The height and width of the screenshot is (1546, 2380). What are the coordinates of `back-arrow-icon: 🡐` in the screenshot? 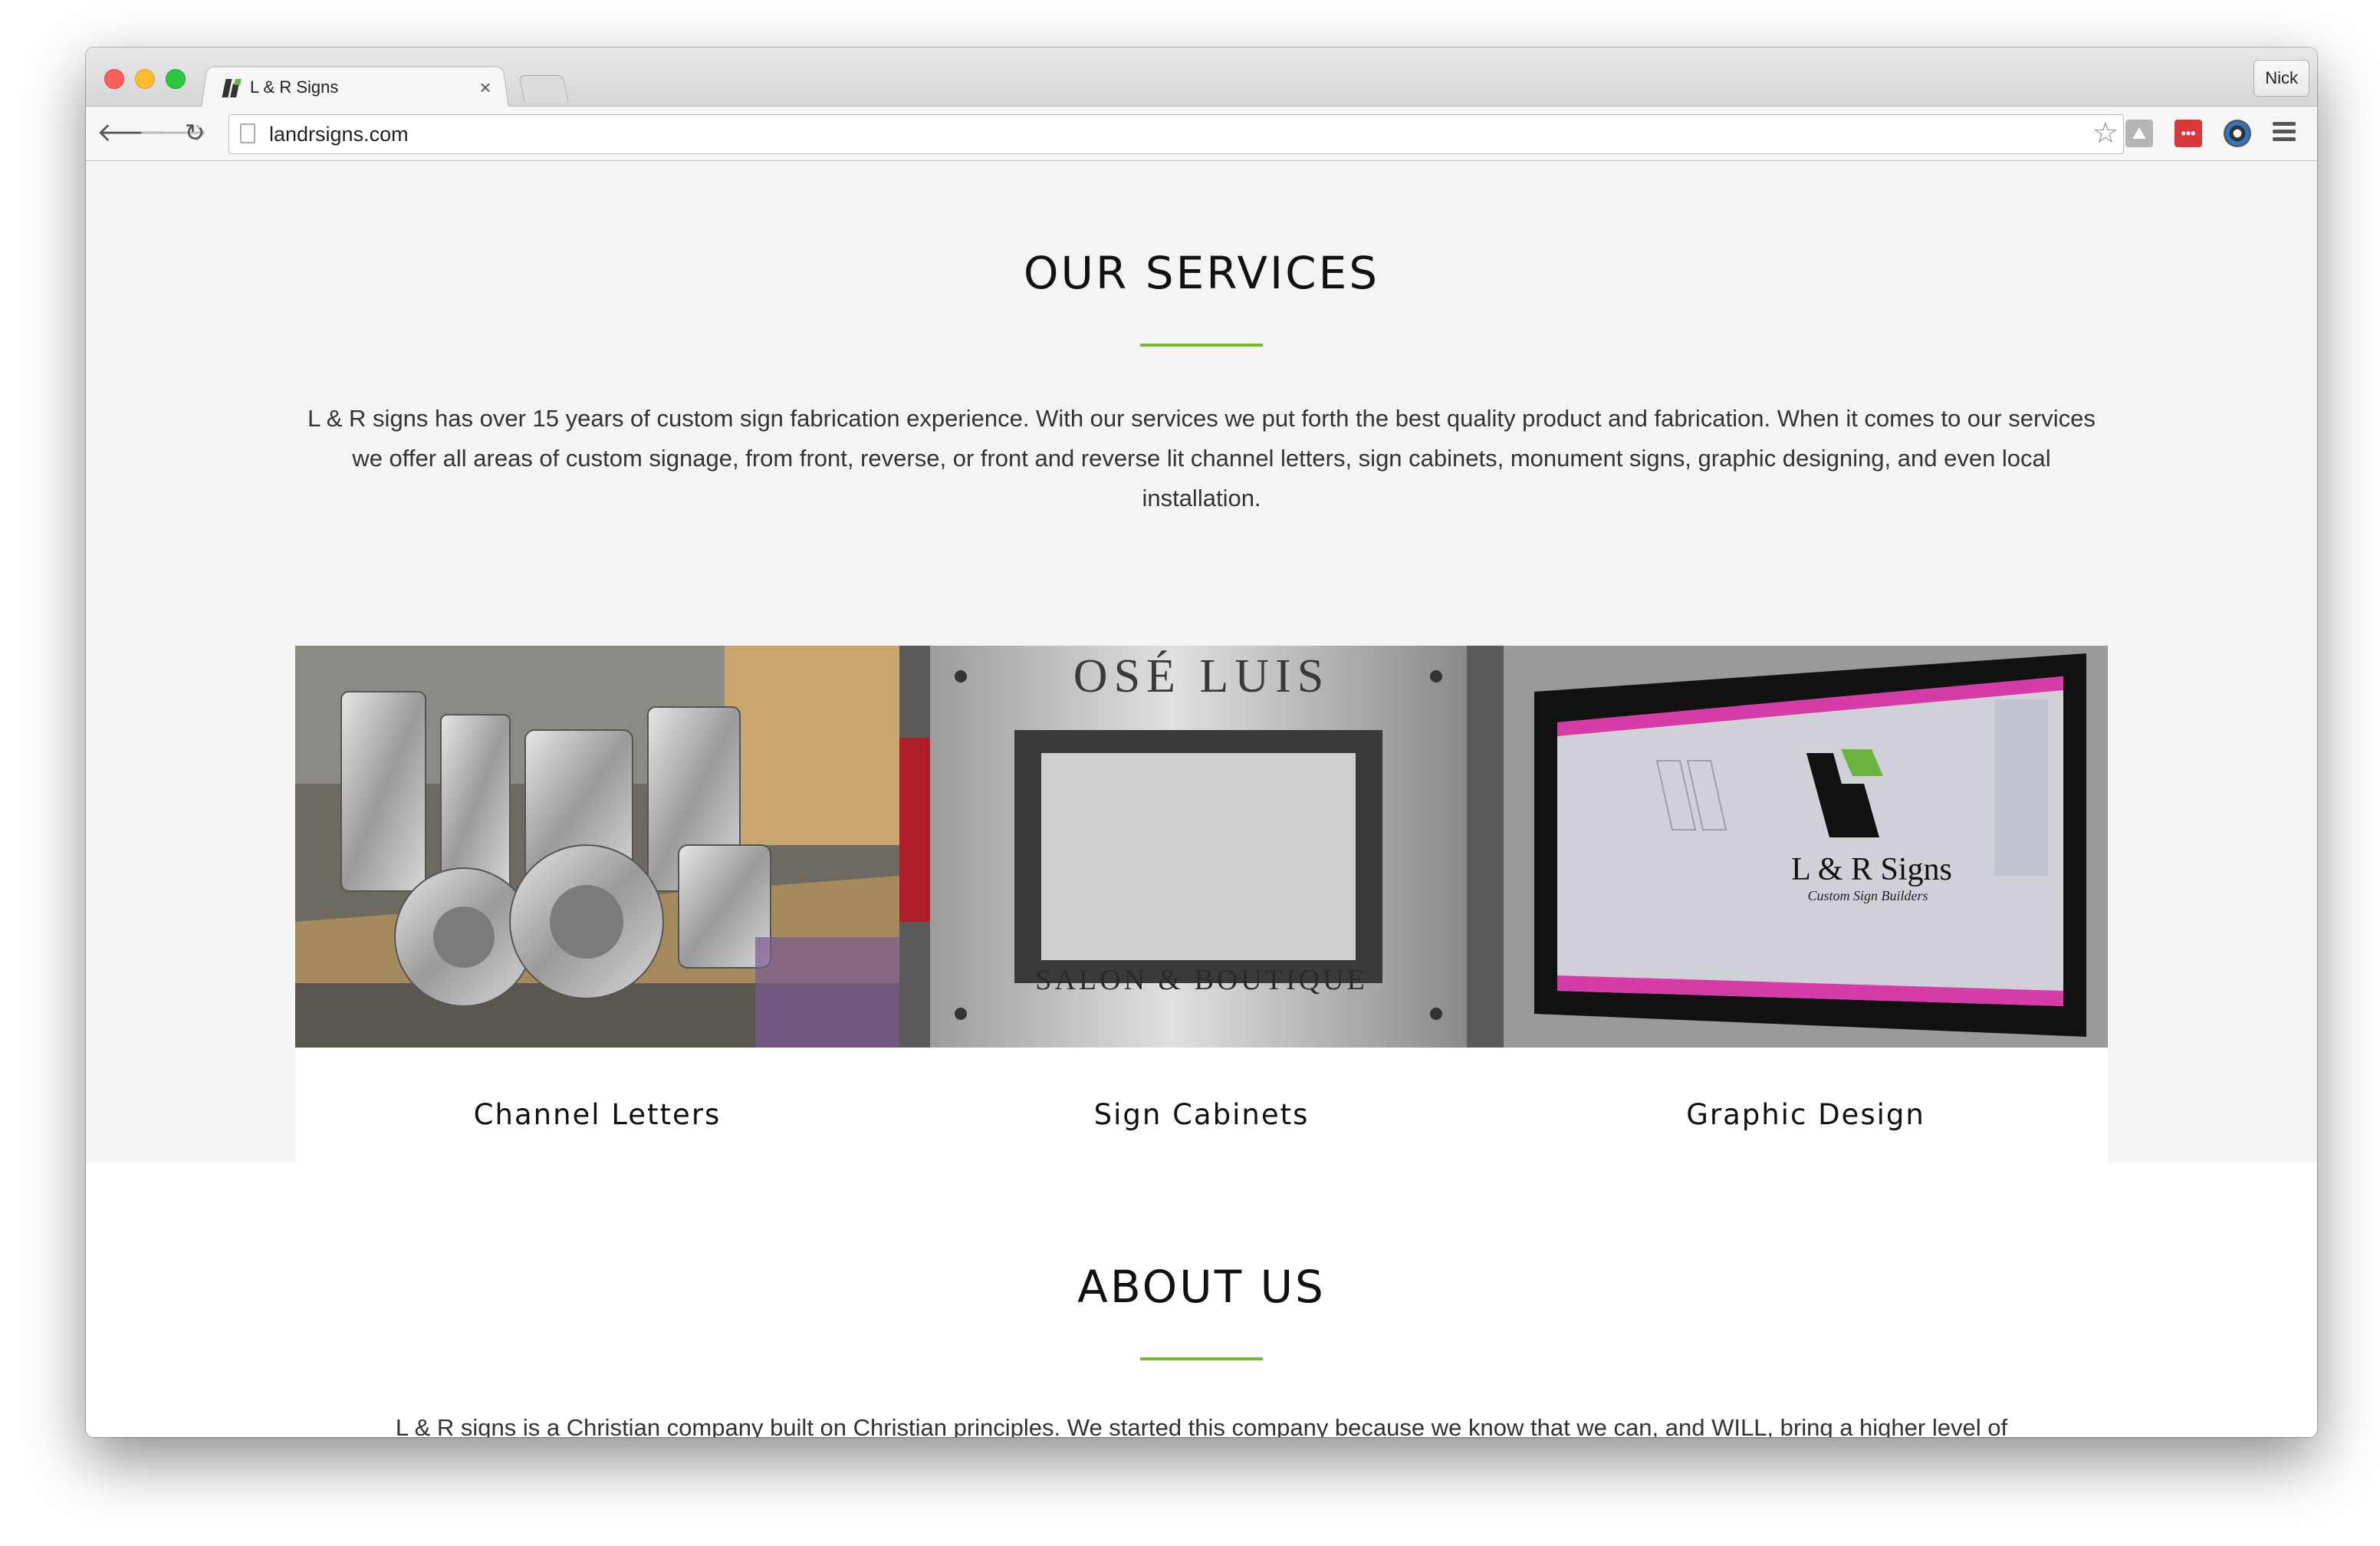 It's located at (131, 133).